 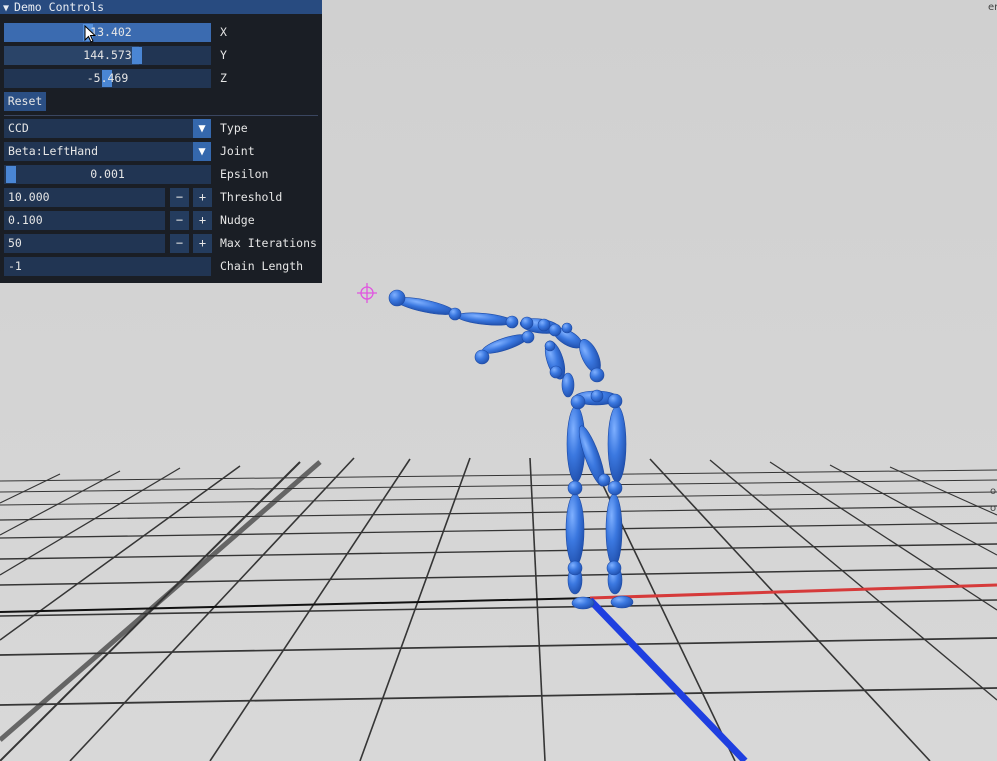 I want to click on threshold-increment-button: +, so click(x=202, y=197).